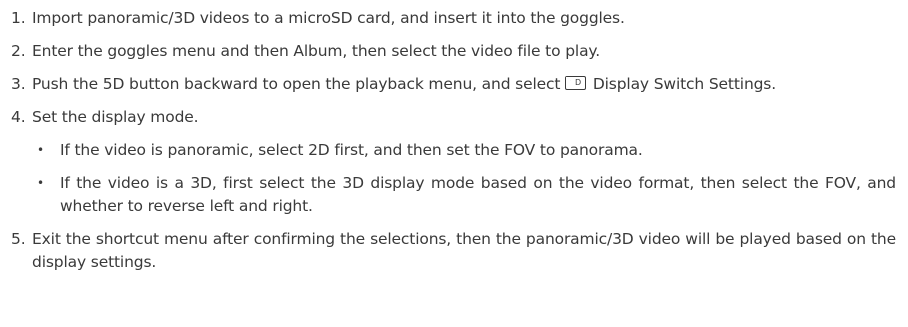 The image size is (908, 327). I want to click on display-switch-2d-icon: 2D, so click(576, 83).